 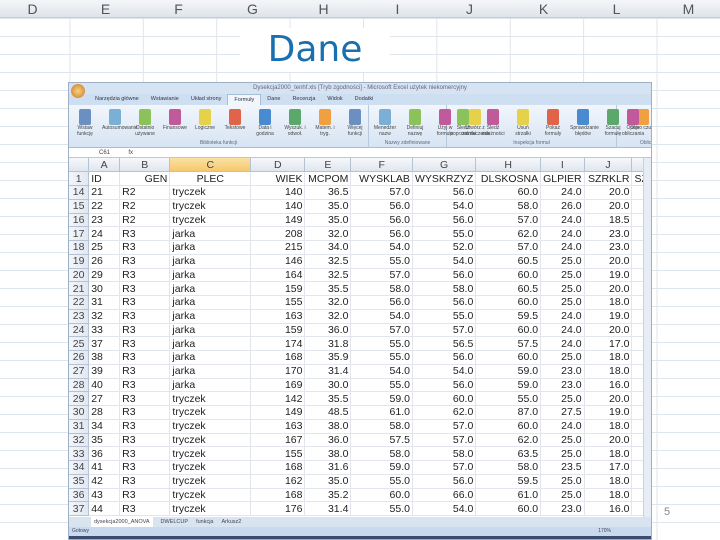 What do you see at coordinates (325, 123) in the screenshot?
I see `ribbon-button: Matem. i tryg.` at bounding box center [325, 123].